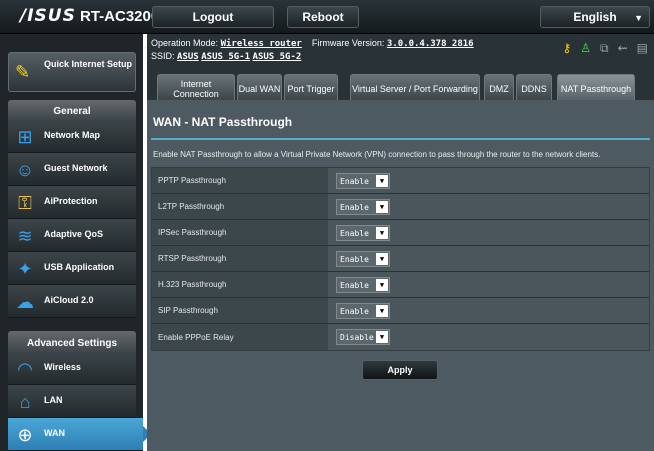 The width and height of the screenshot is (654, 451). I want to click on usb-icon: ⇜, so click(623, 48).